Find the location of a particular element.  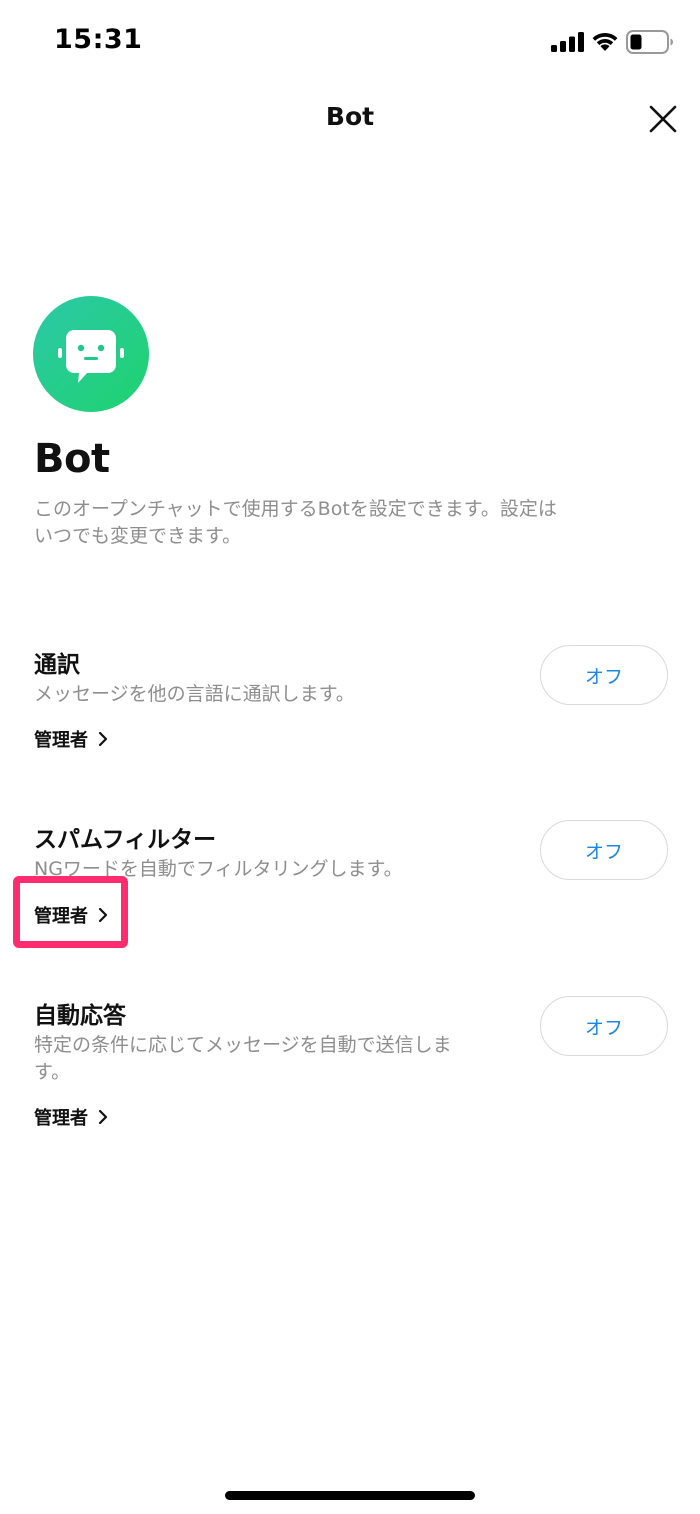

status-time: 15:31 is located at coordinates (98, 39).